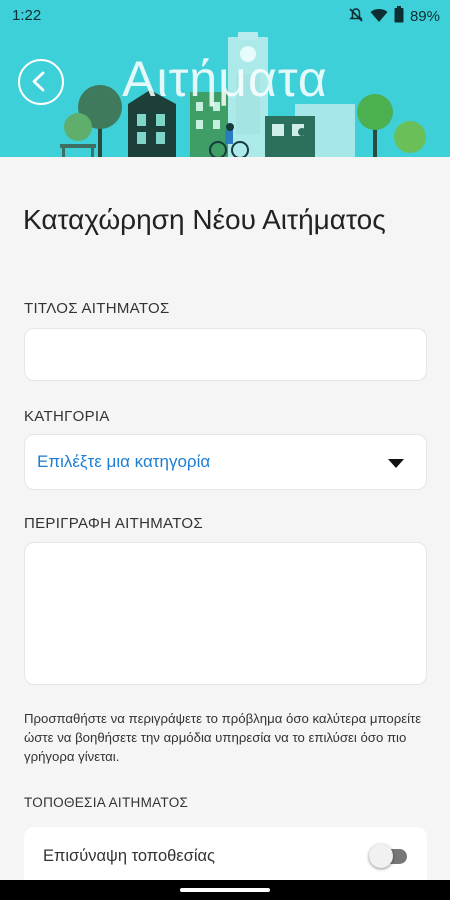 Image resolution: width=450 pixels, height=900 pixels. Describe the element at coordinates (225, 613) in the screenshot. I see `description-textarea` at that location.